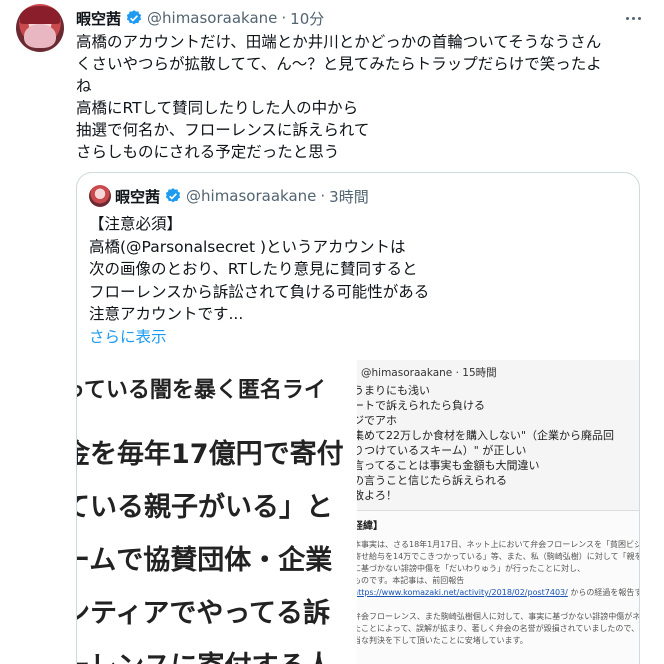 The image size is (664, 664). I want to click on more-options-icon, so click(633, 18).